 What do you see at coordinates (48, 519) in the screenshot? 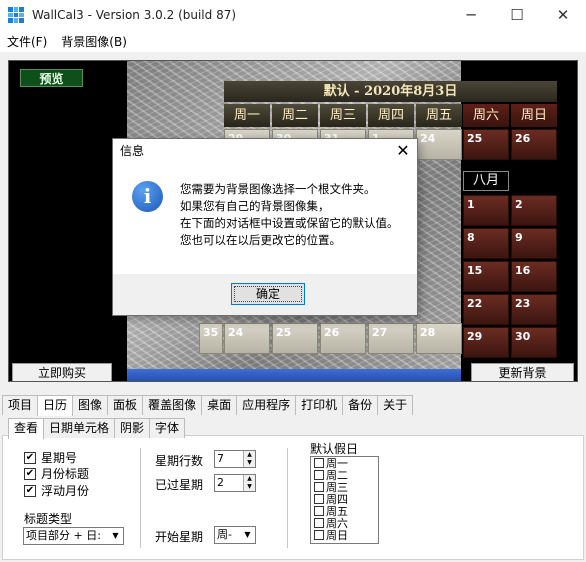
I see `title-type-label: 标题类型` at bounding box center [48, 519].